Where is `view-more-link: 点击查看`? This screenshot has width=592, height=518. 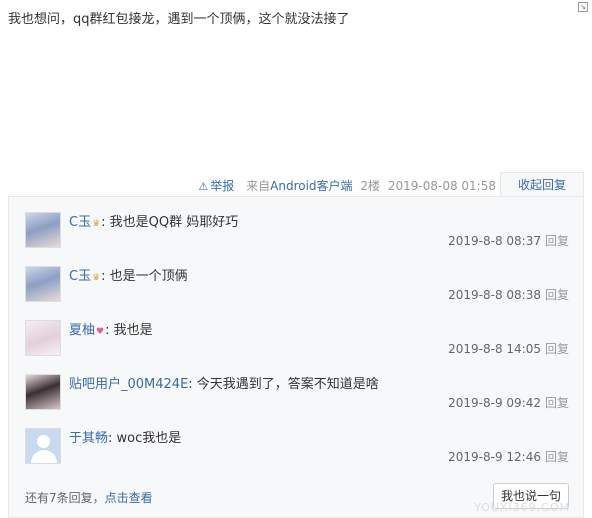 view-more-link: 点击查看 is located at coordinates (129, 498).